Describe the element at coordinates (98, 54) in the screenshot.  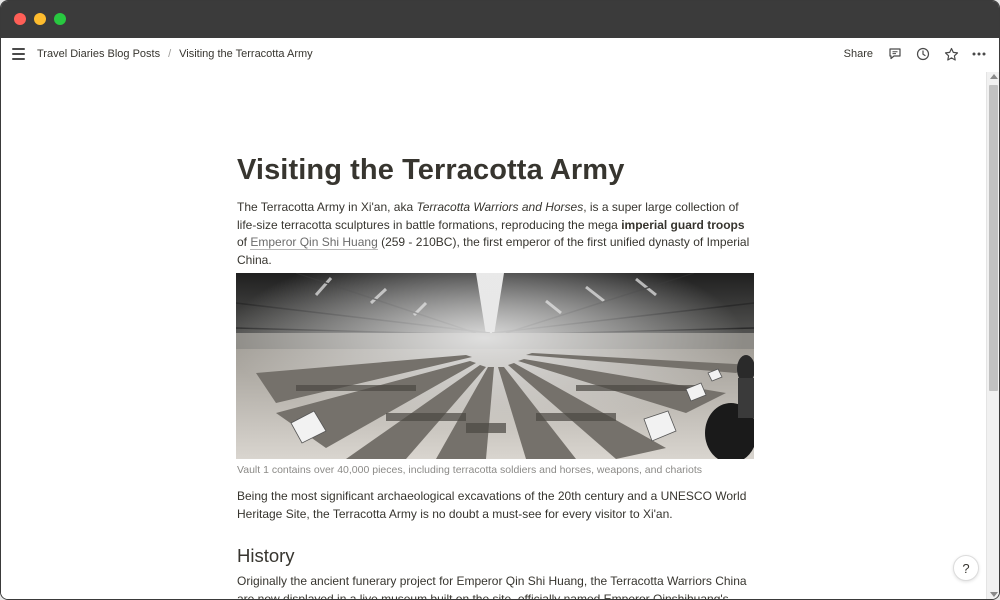
I see `breadcrumb-parent: Travel Diaries Blog Posts` at that location.